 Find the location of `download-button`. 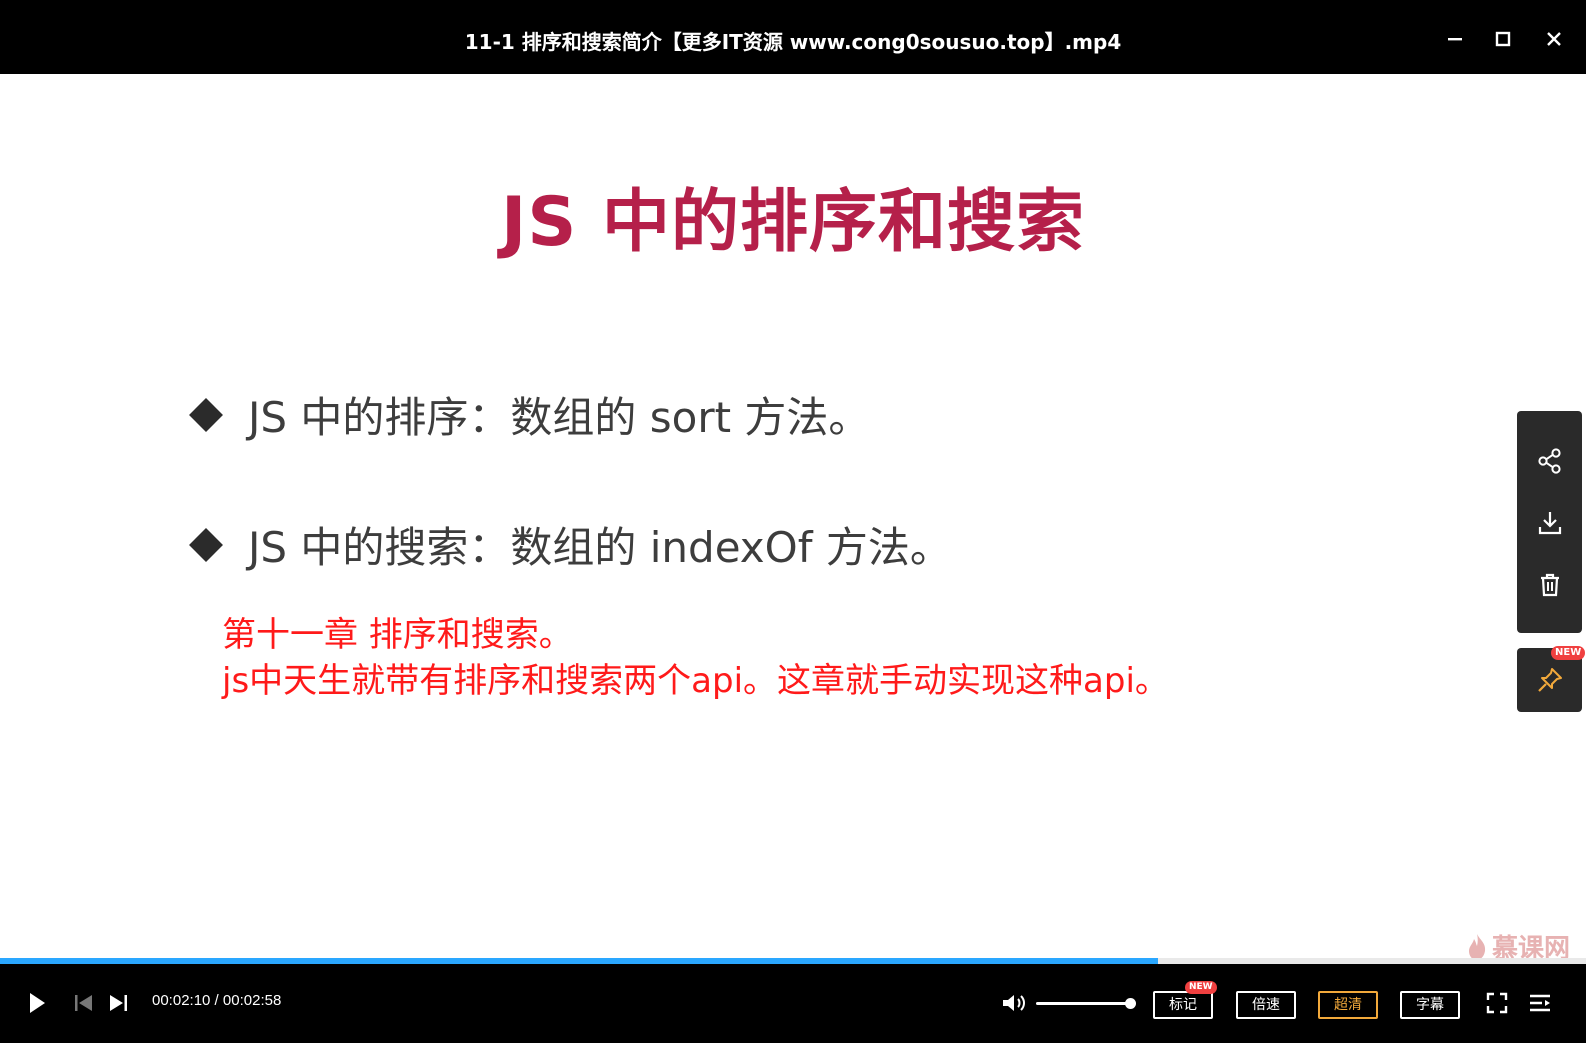

download-button is located at coordinates (1549, 523).